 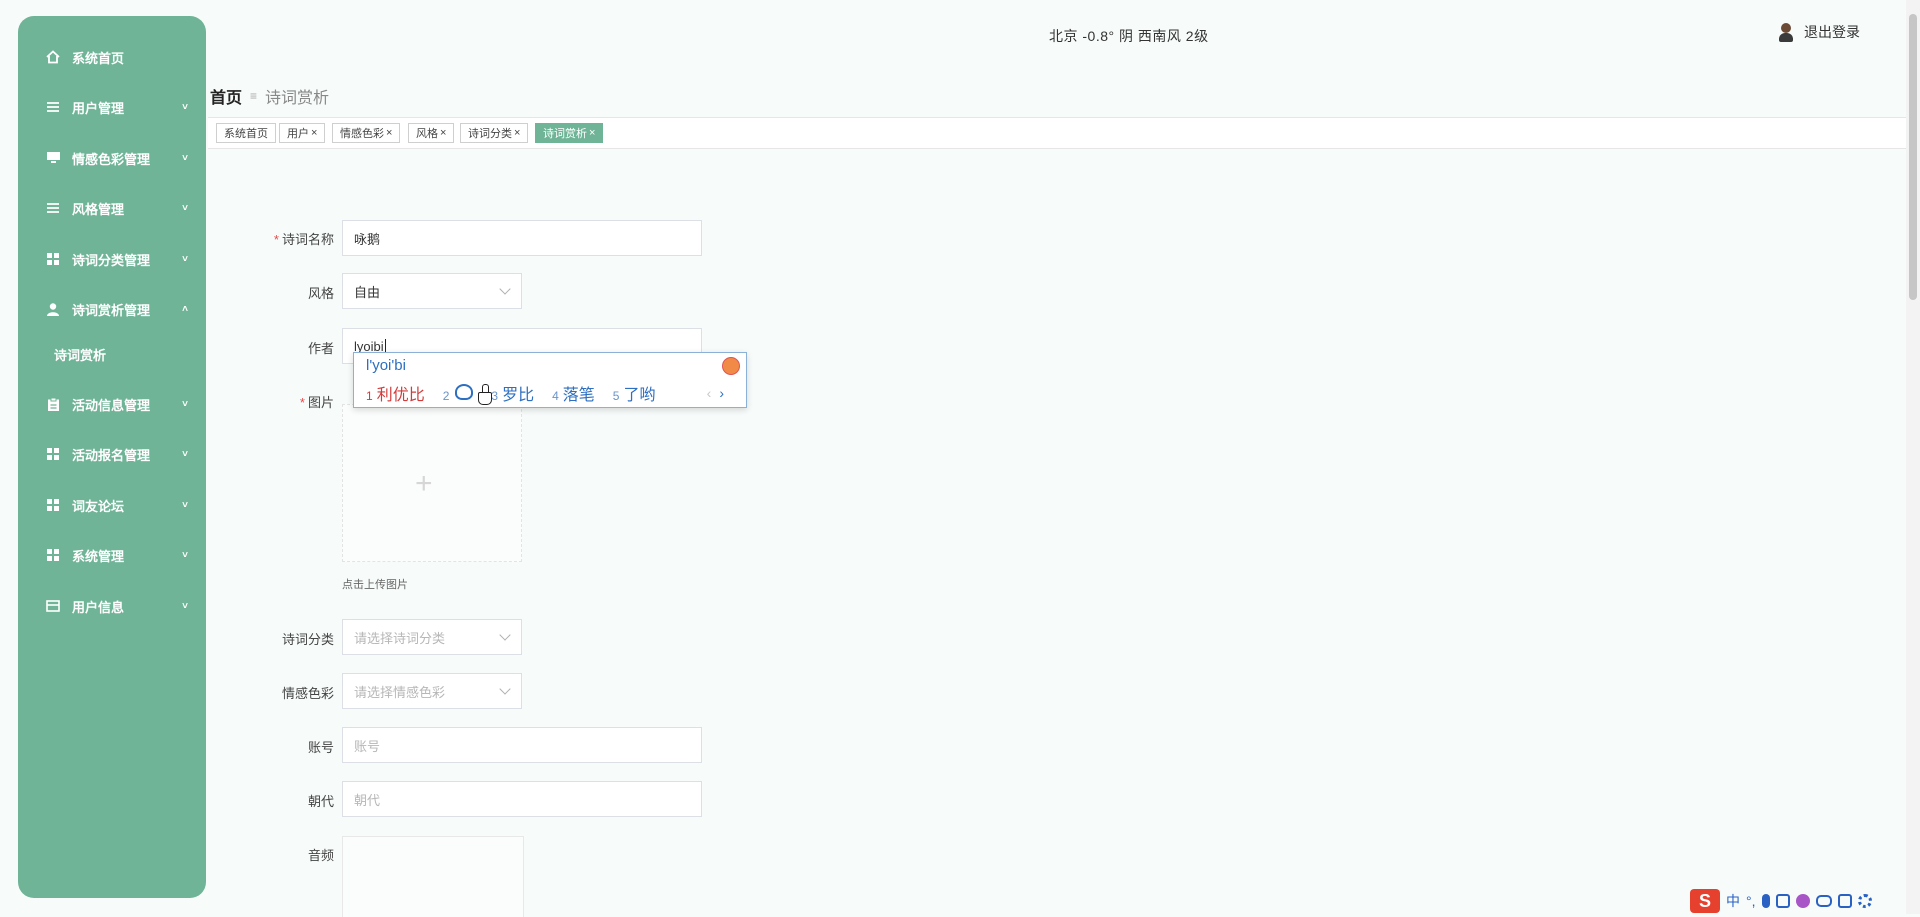 I want to click on sidebar-item-label: 系统首页, so click(x=98, y=58).